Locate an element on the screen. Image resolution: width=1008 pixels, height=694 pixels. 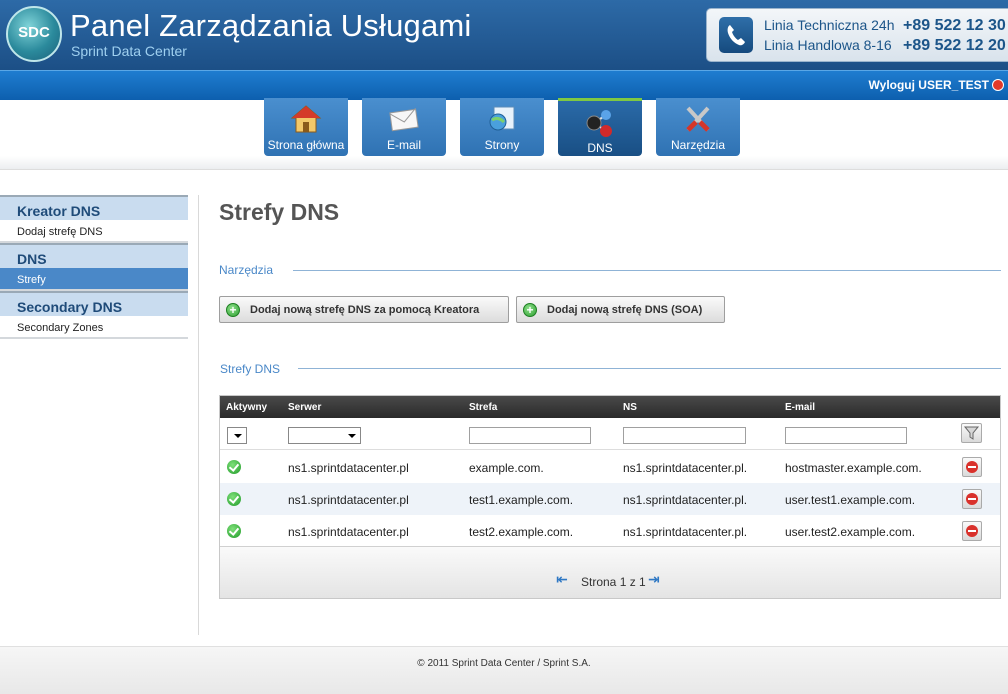
tab-tools: Narzędzia is located at coordinates (698, 127).